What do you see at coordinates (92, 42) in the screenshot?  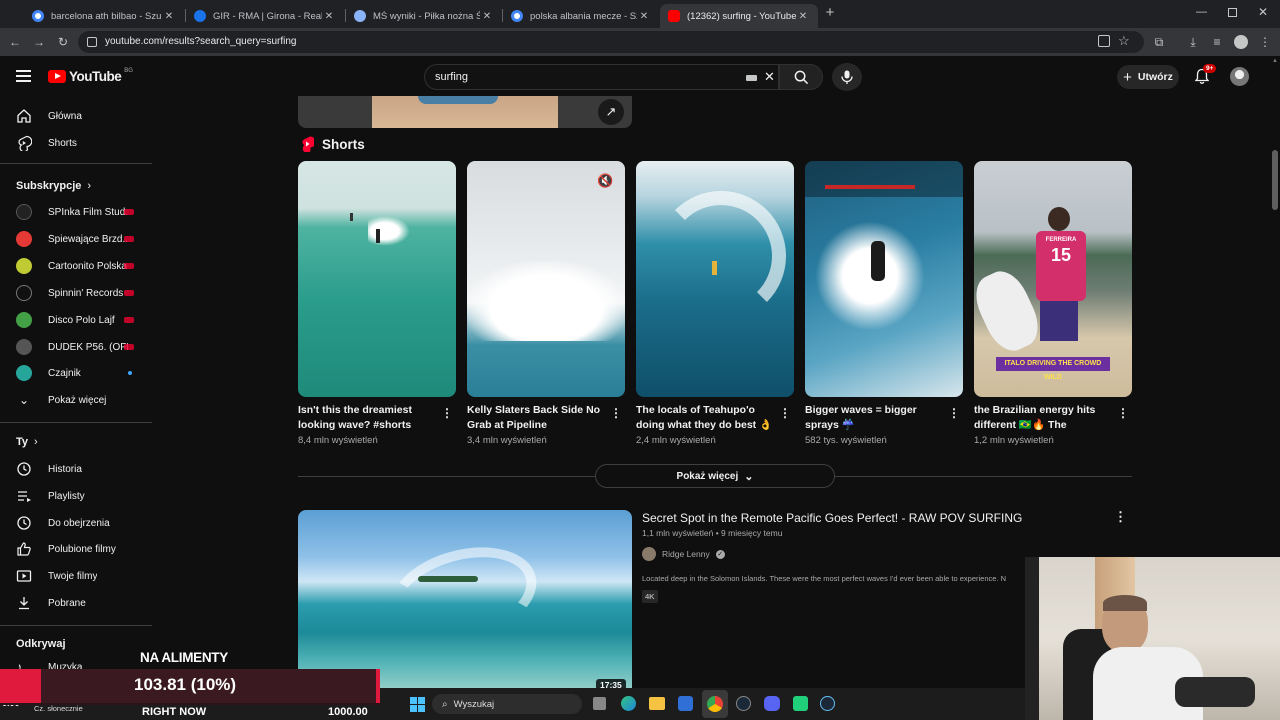 I see `site-info-icon` at bounding box center [92, 42].